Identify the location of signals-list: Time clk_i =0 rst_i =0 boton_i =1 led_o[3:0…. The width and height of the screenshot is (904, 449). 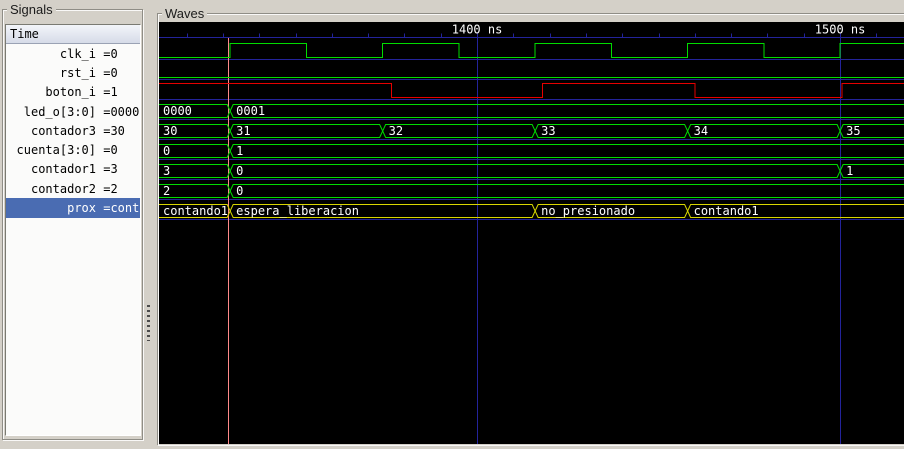
(73, 230).